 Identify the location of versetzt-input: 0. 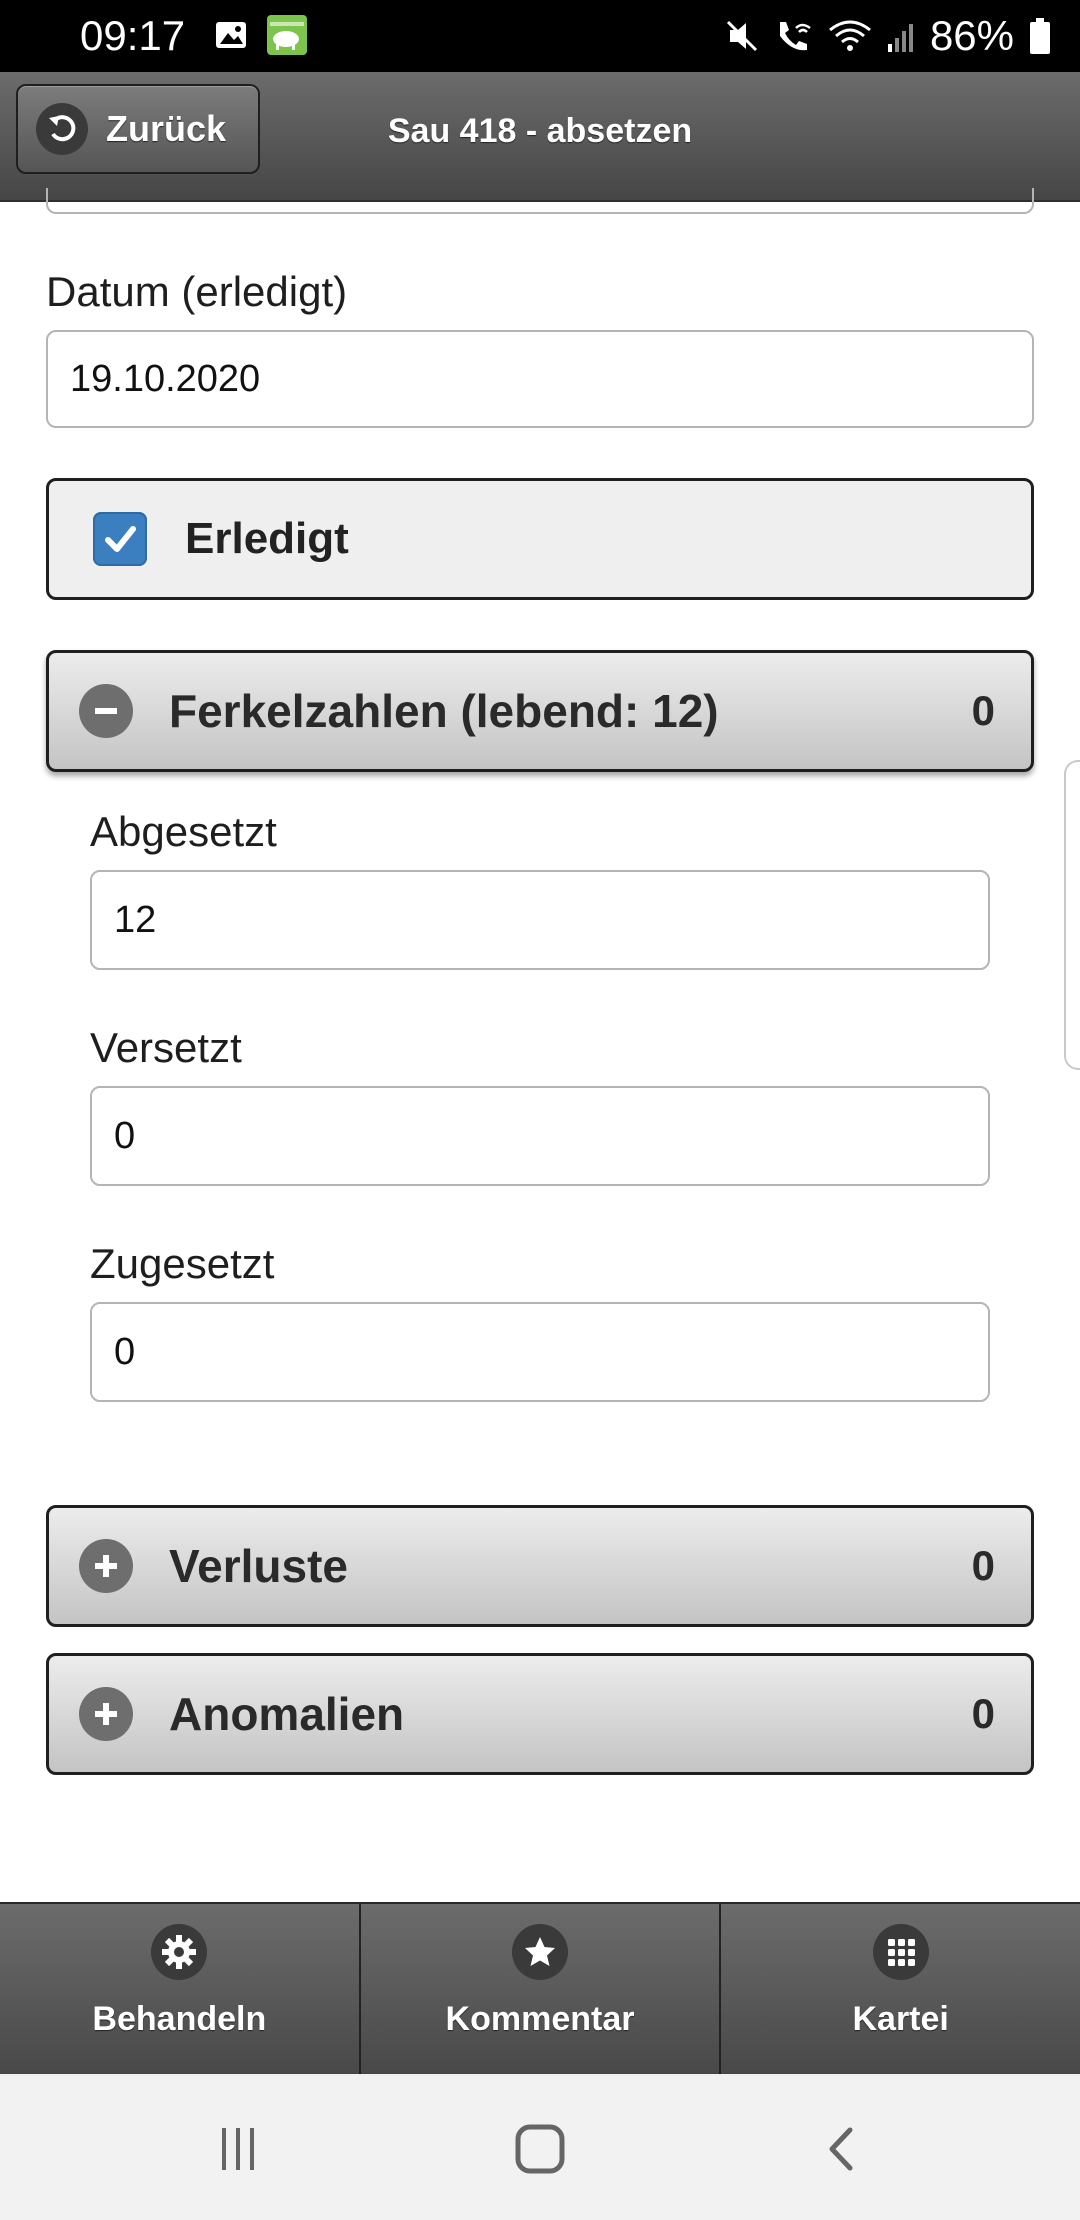
(540, 1136).